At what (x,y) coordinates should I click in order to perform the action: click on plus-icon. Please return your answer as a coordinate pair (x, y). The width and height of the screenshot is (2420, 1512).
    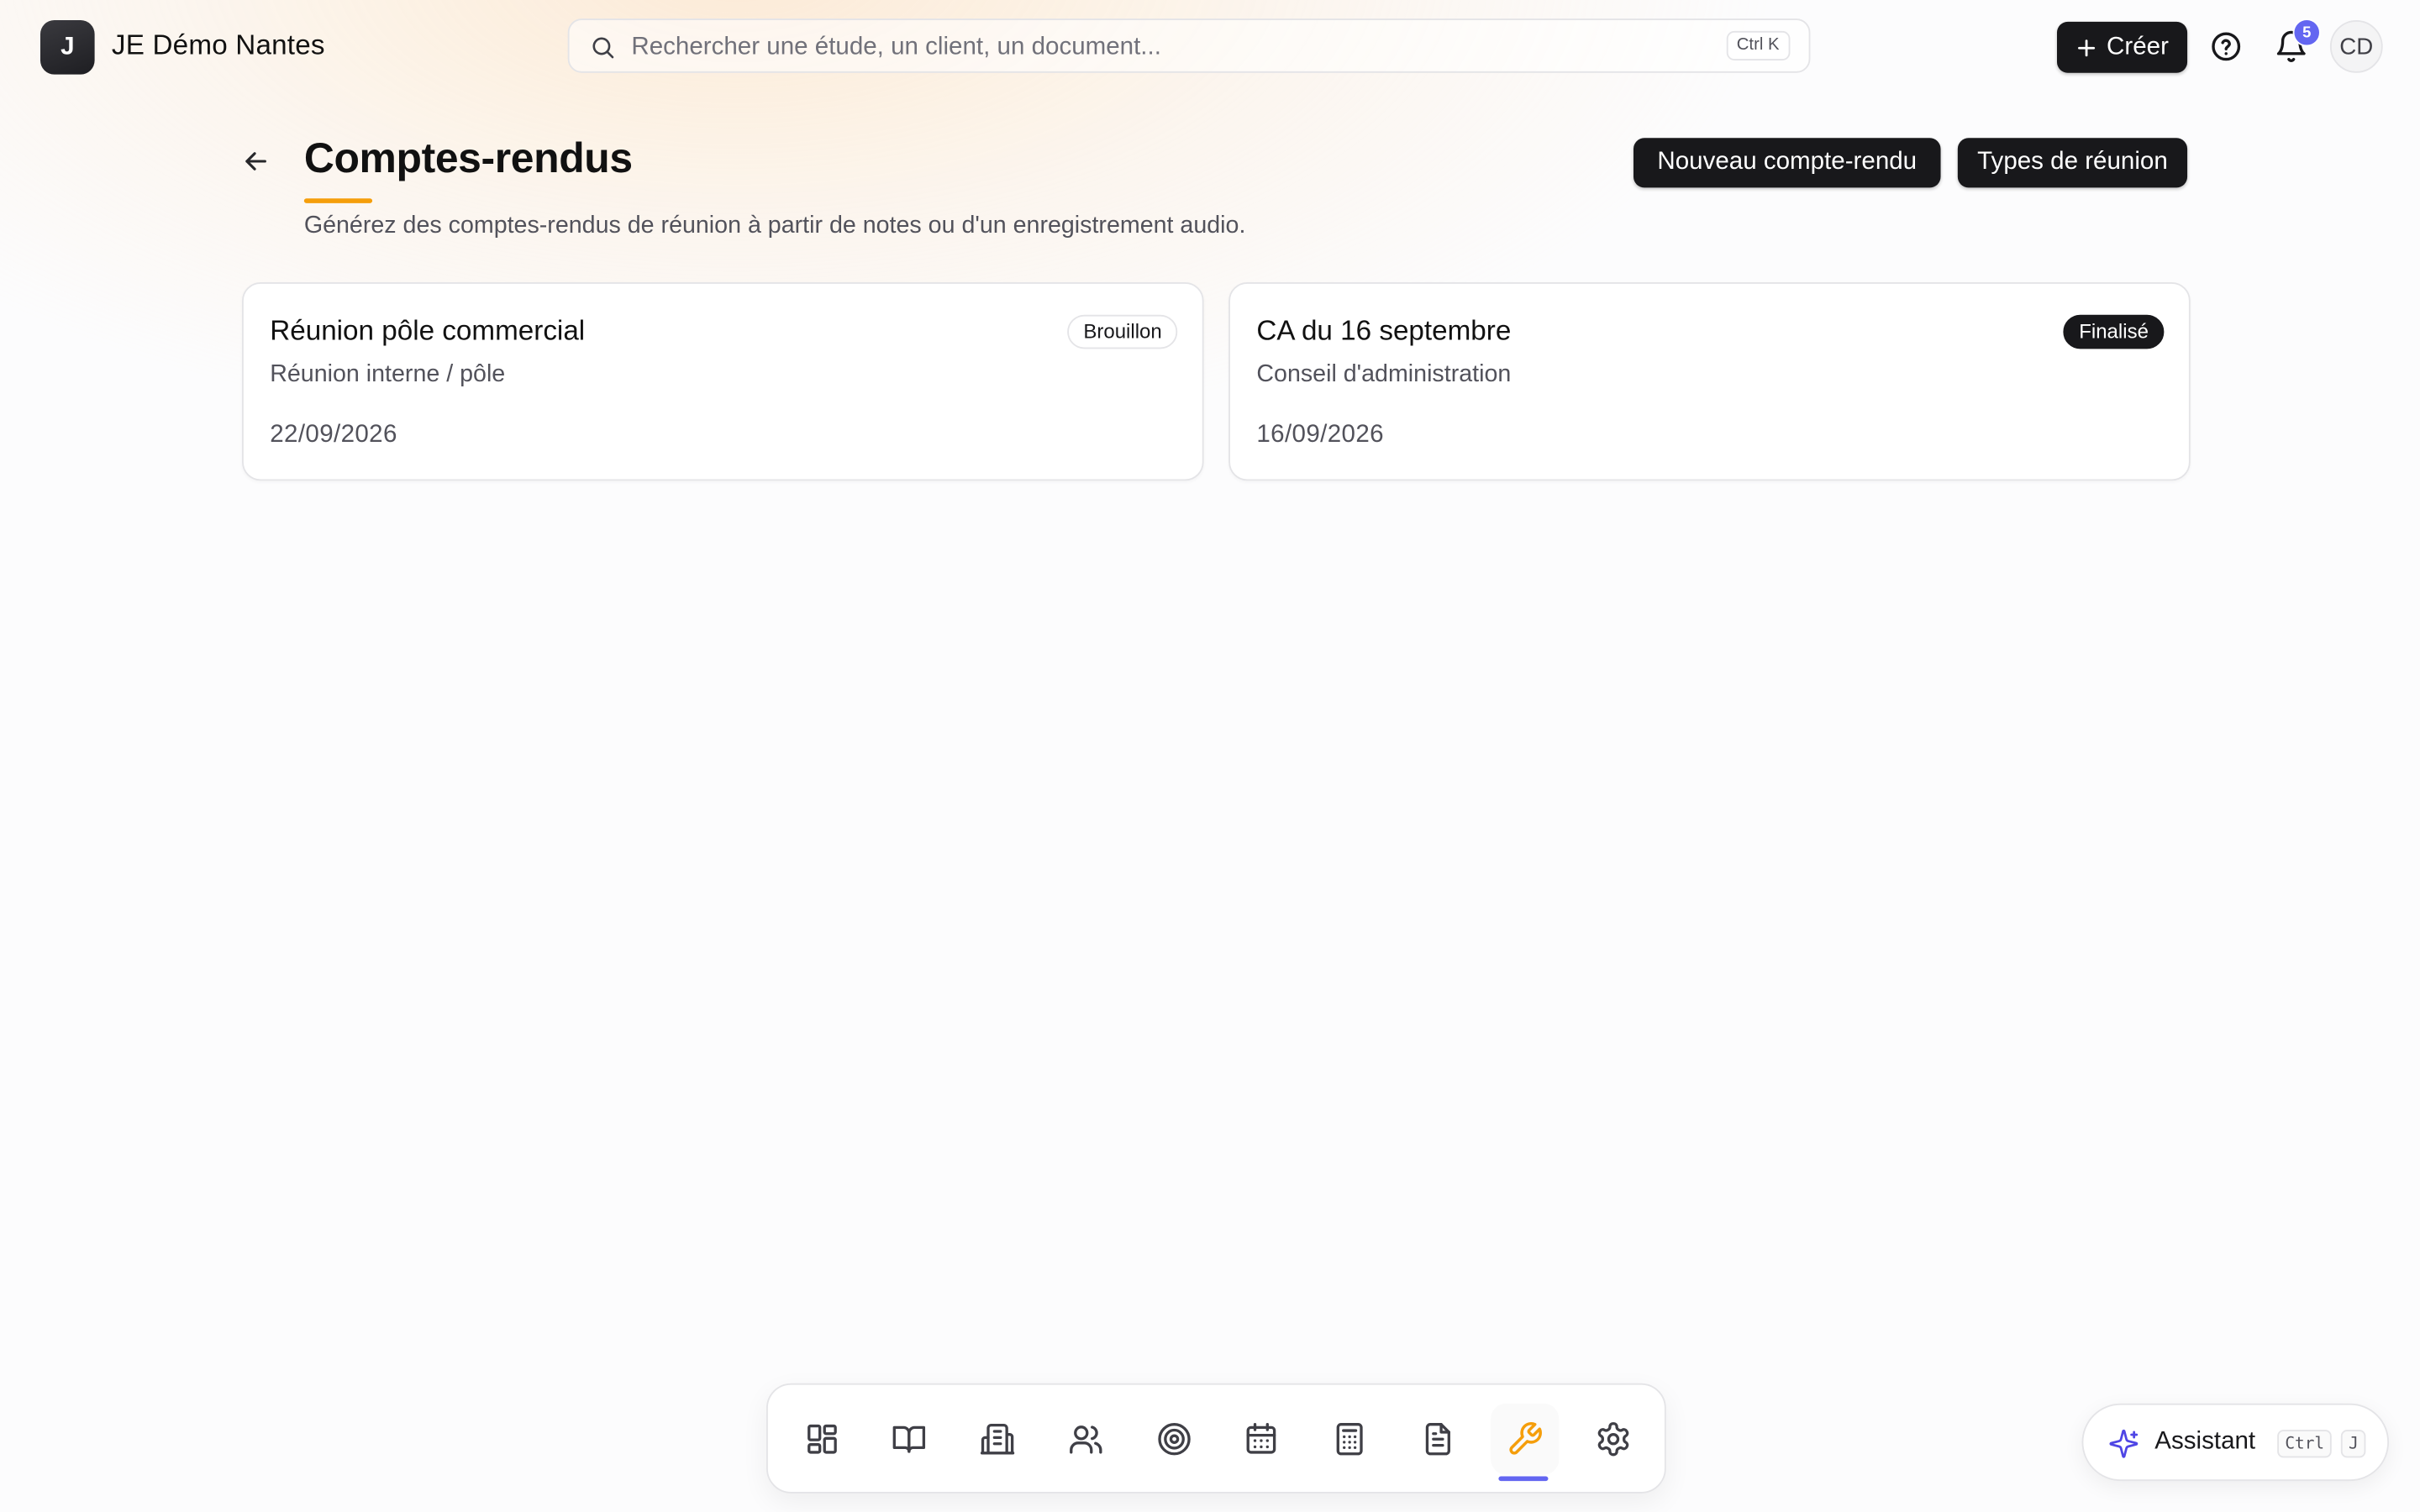
    Looking at the image, I should click on (2087, 47).